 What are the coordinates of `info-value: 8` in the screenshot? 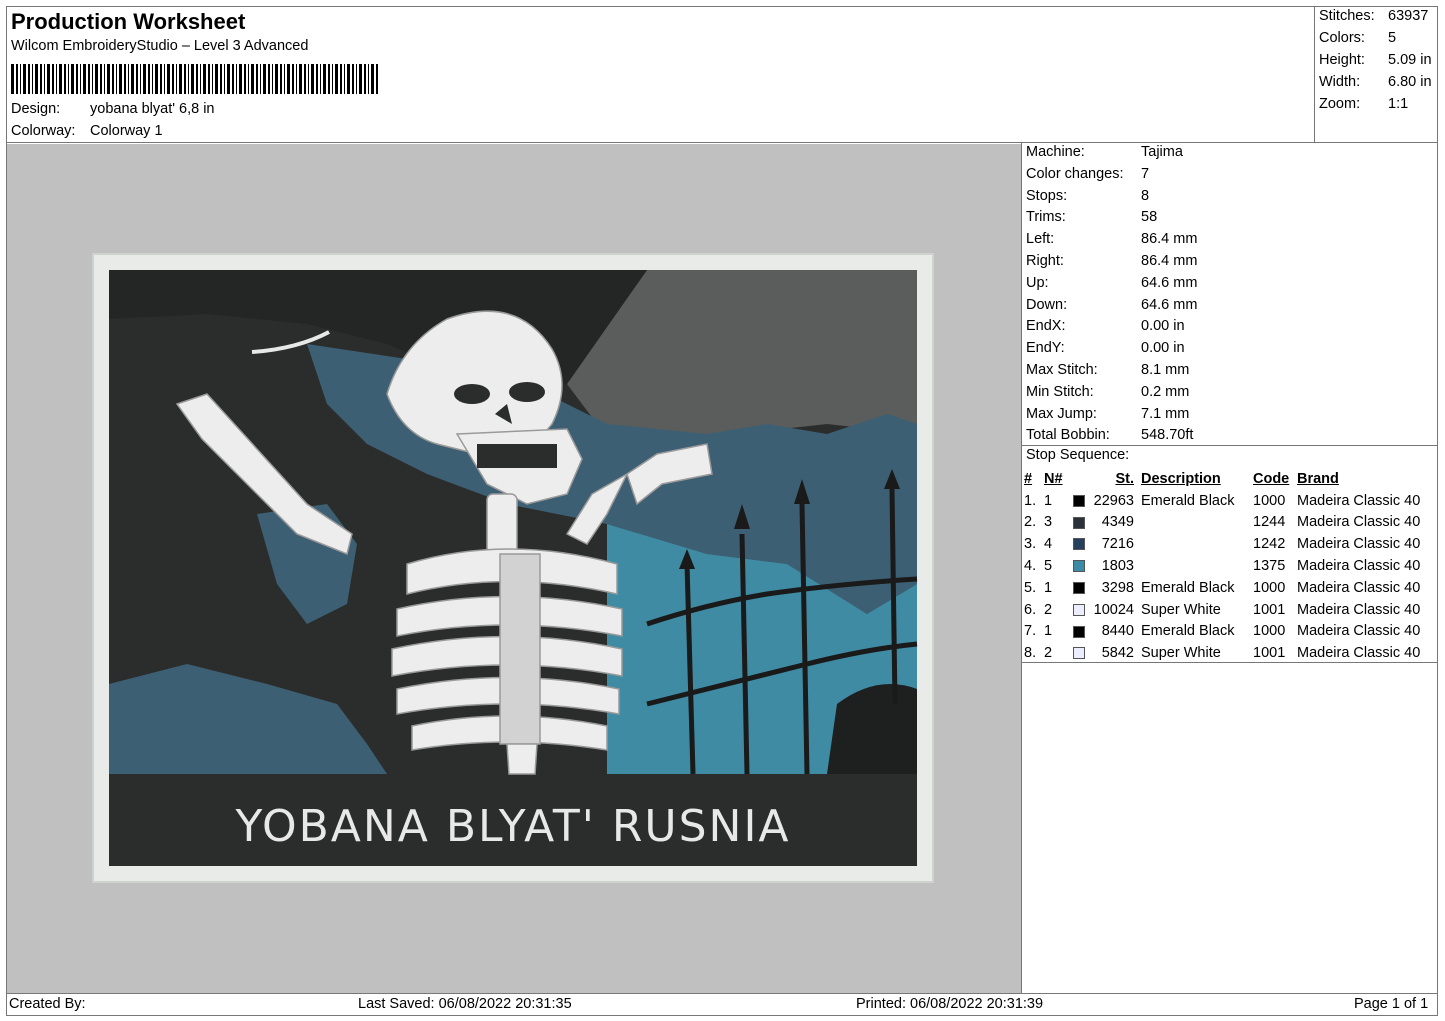 It's located at (1145, 195).